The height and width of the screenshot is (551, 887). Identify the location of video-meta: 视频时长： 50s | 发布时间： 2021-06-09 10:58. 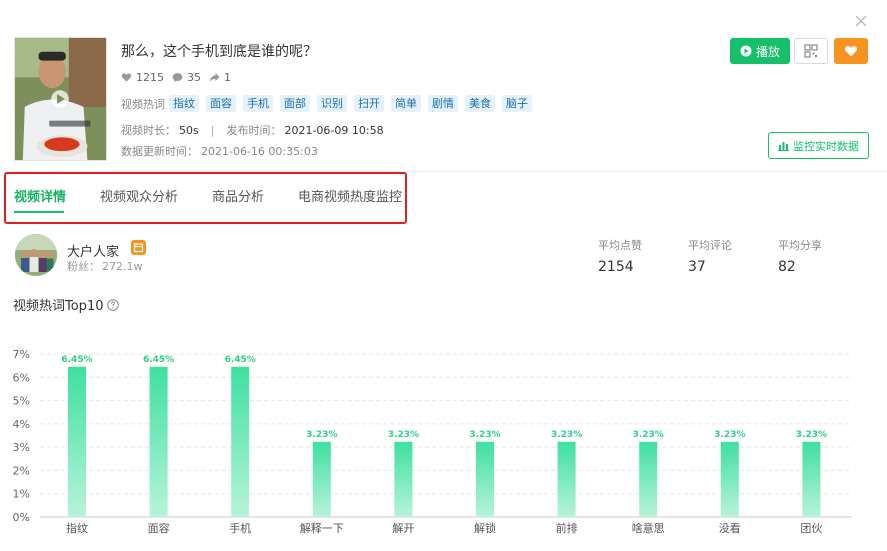
(252, 130).